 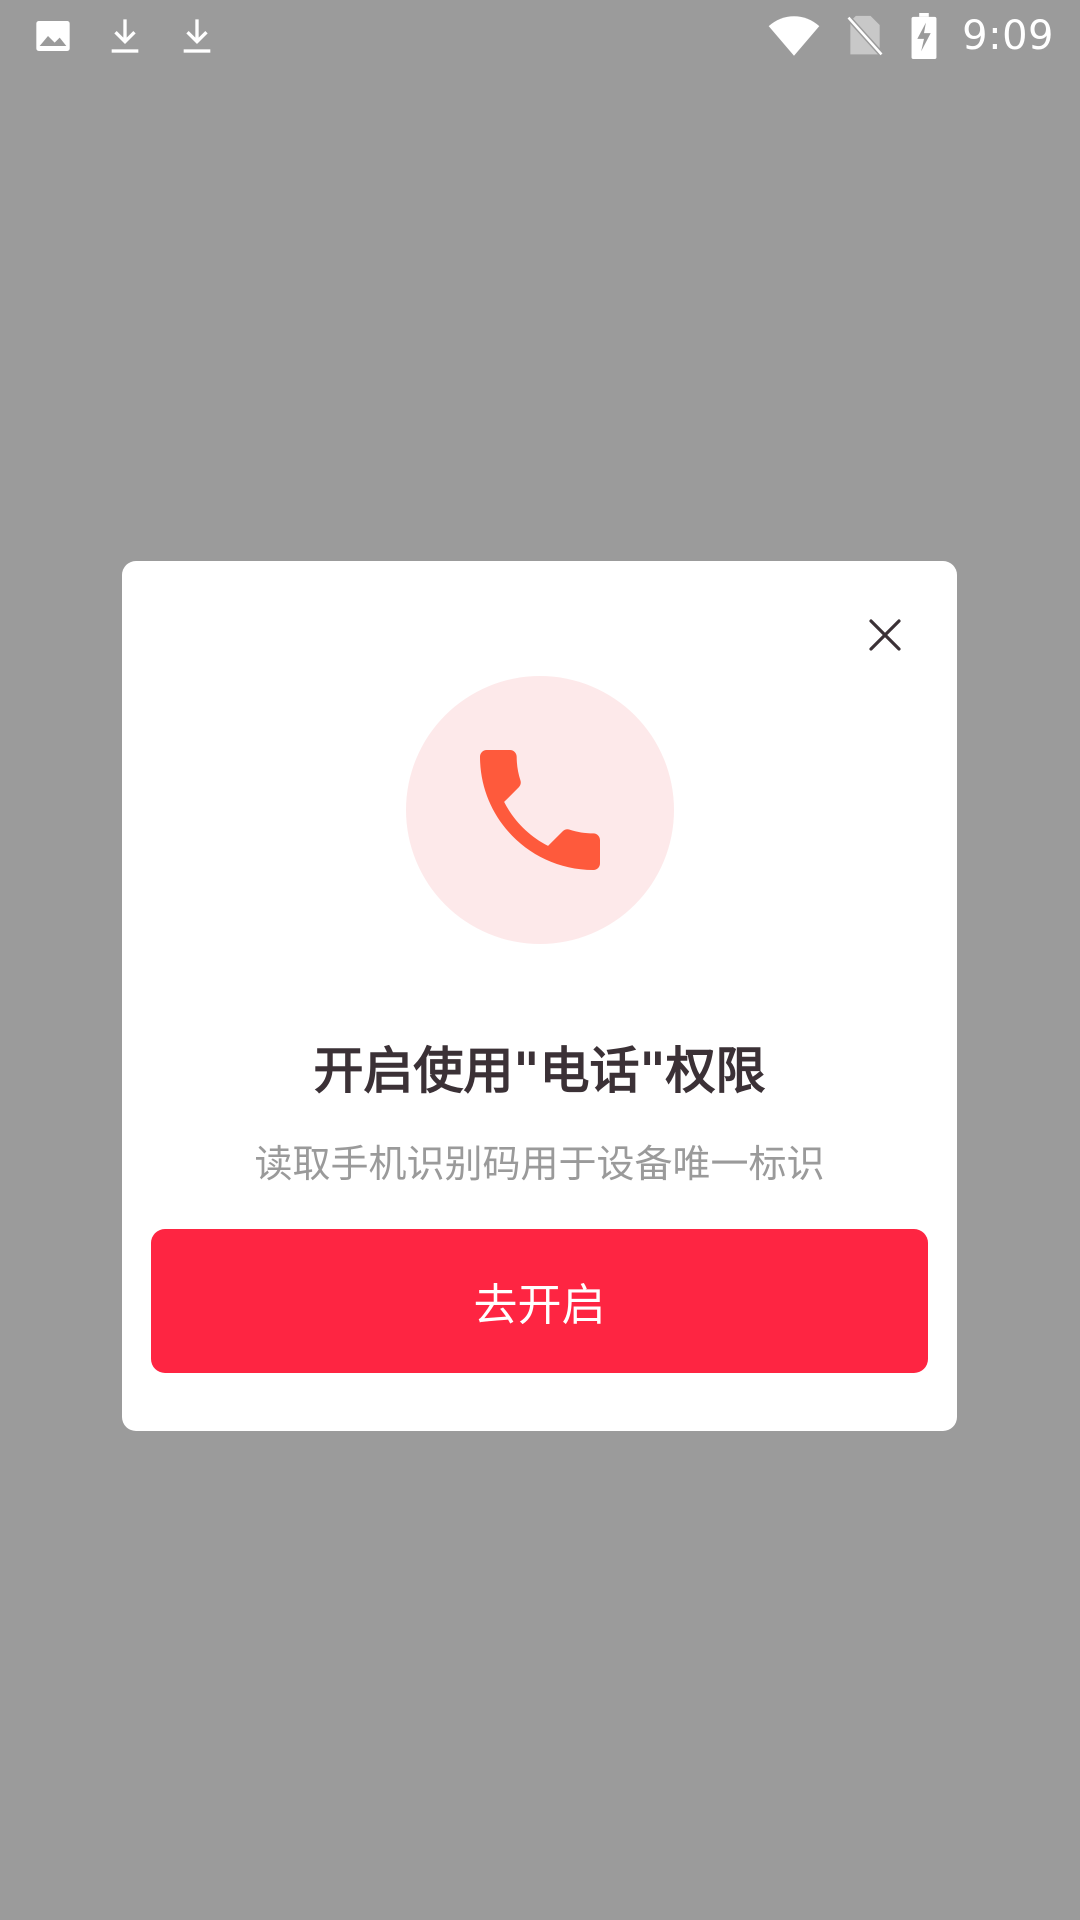 What do you see at coordinates (539, 1164) in the screenshot?
I see `dialog-description: 读取手机识别码用于设备唯一标识` at bounding box center [539, 1164].